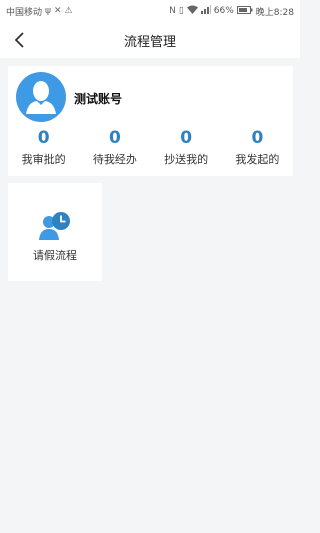 The height and width of the screenshot is (533, 320). I want to click on avatar, so click(41, 97).